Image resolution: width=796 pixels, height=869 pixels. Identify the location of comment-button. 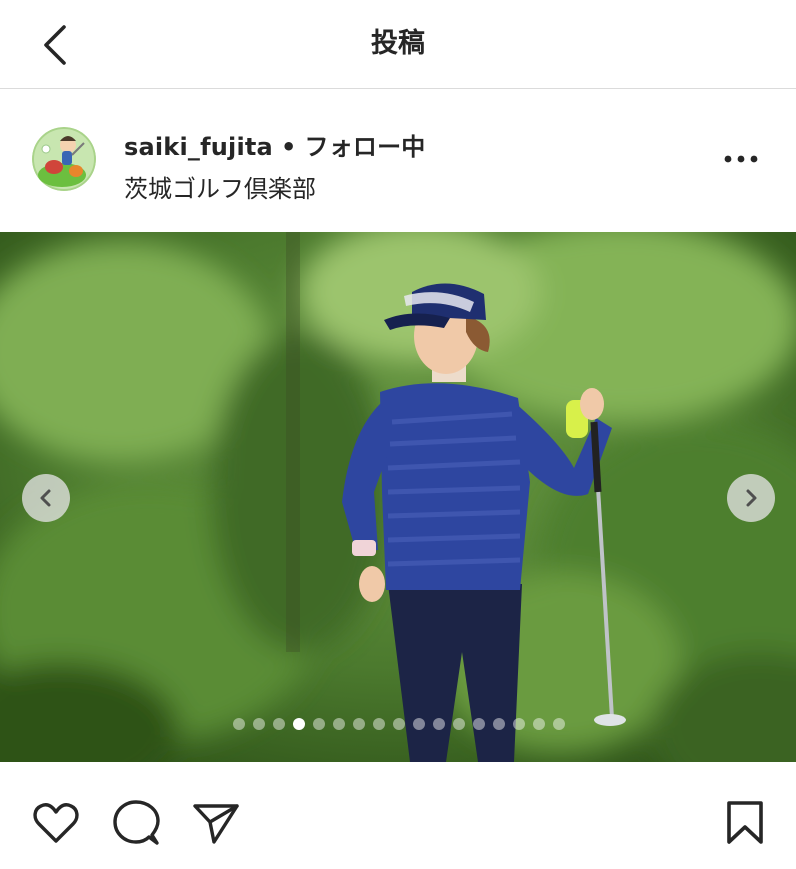
(136, 823).